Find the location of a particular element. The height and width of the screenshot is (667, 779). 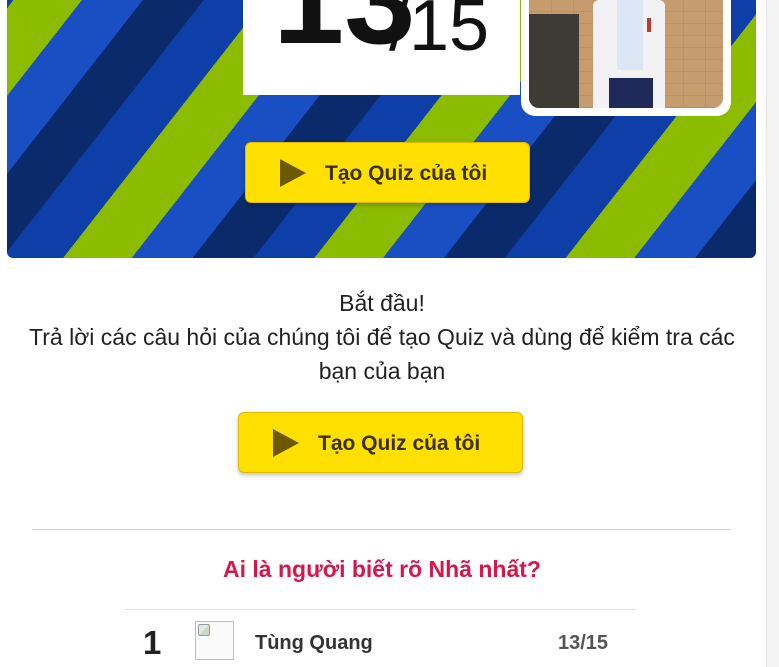

photo-door is located at coordinates (554, 61).